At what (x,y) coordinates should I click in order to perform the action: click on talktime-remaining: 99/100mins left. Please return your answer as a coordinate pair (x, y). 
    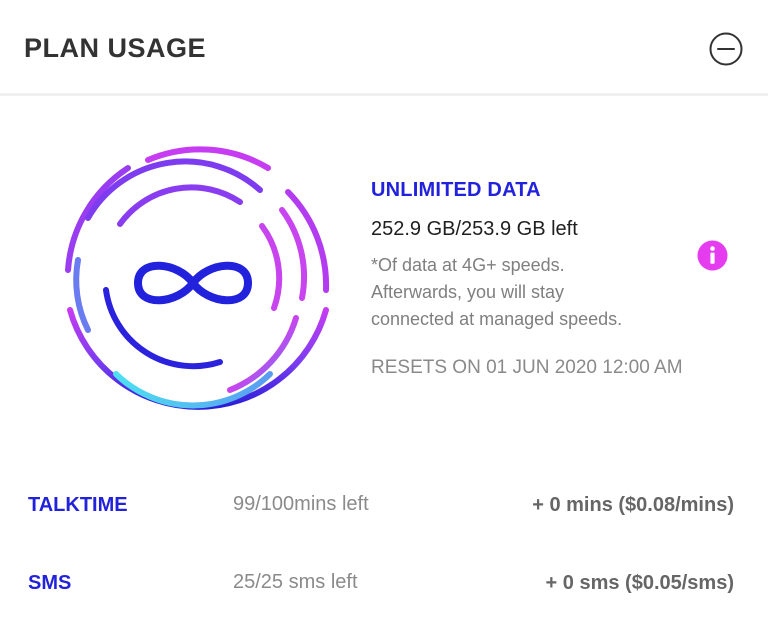
    Looking at the image, I should click on (301, 504).